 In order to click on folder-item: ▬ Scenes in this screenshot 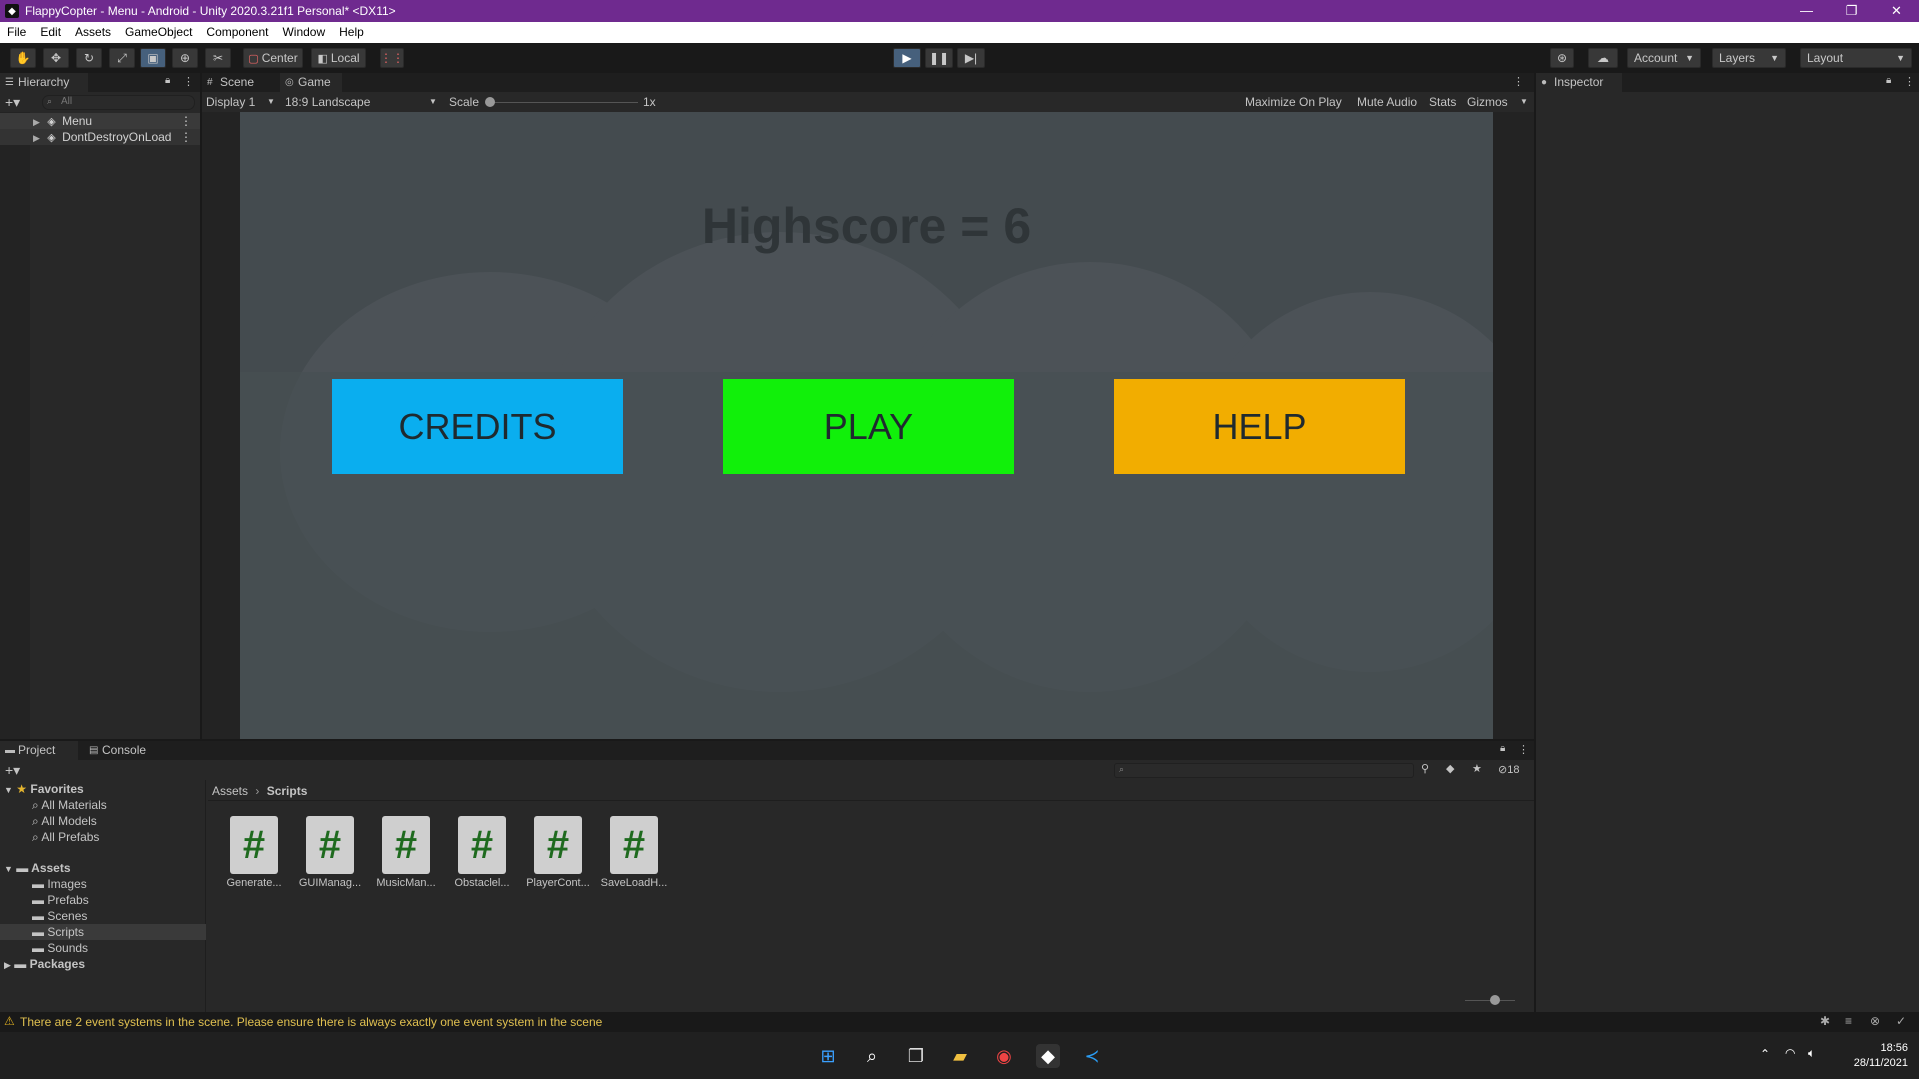, I will do `click(59, 916)`.